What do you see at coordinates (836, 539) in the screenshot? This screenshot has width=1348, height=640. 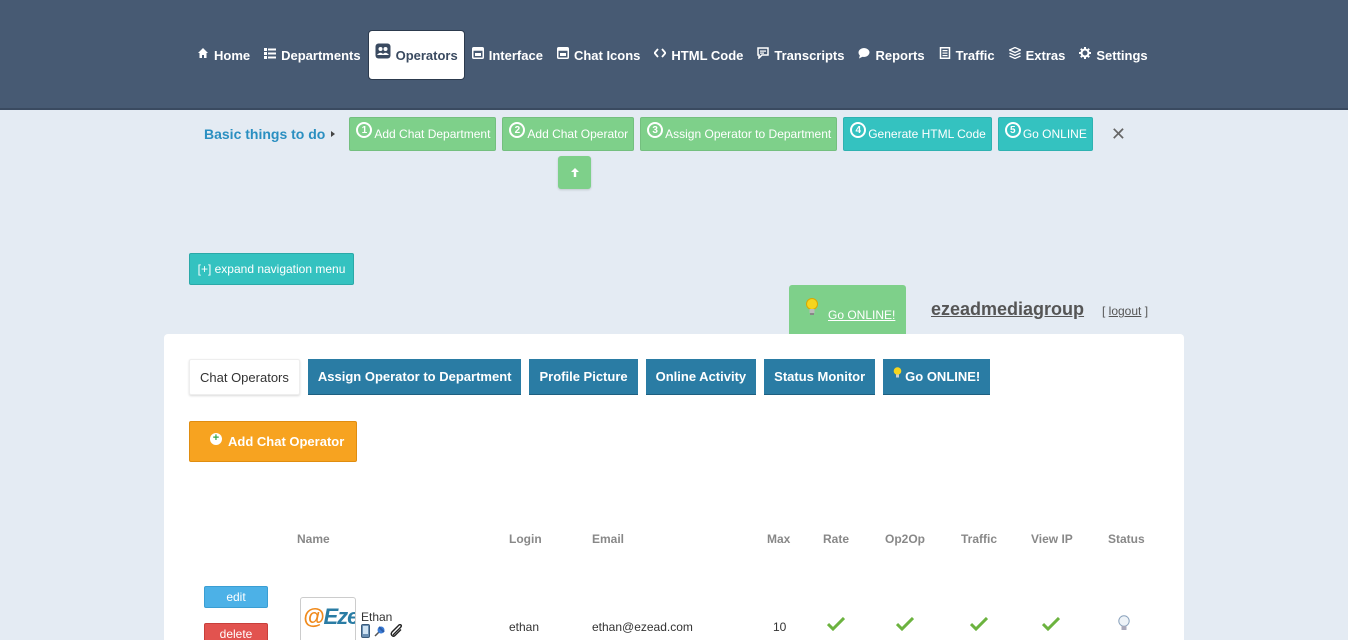 I see `header-rate: Rate` at bounding box center [836, 539].